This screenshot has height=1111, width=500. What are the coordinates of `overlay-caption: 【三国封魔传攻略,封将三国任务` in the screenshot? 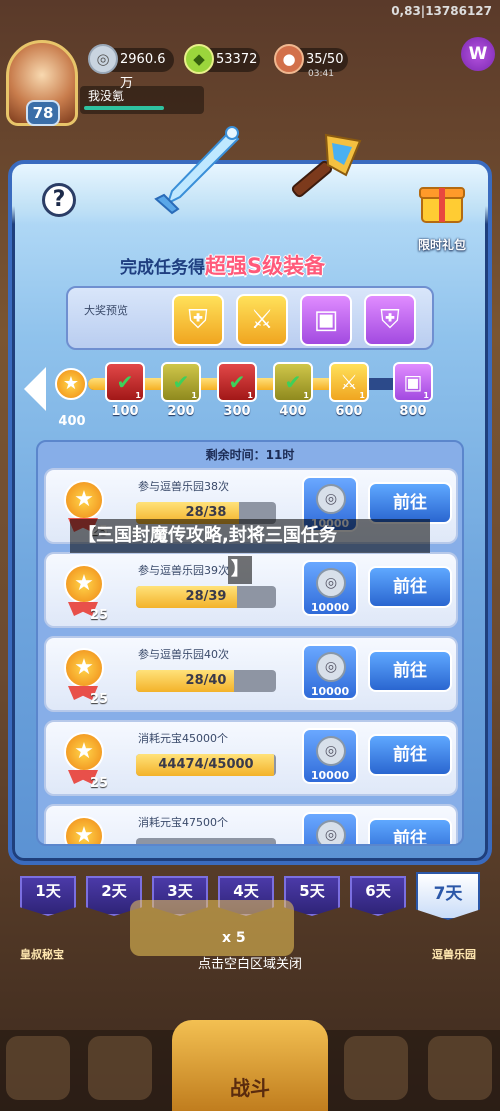 It's located at (250, 536).